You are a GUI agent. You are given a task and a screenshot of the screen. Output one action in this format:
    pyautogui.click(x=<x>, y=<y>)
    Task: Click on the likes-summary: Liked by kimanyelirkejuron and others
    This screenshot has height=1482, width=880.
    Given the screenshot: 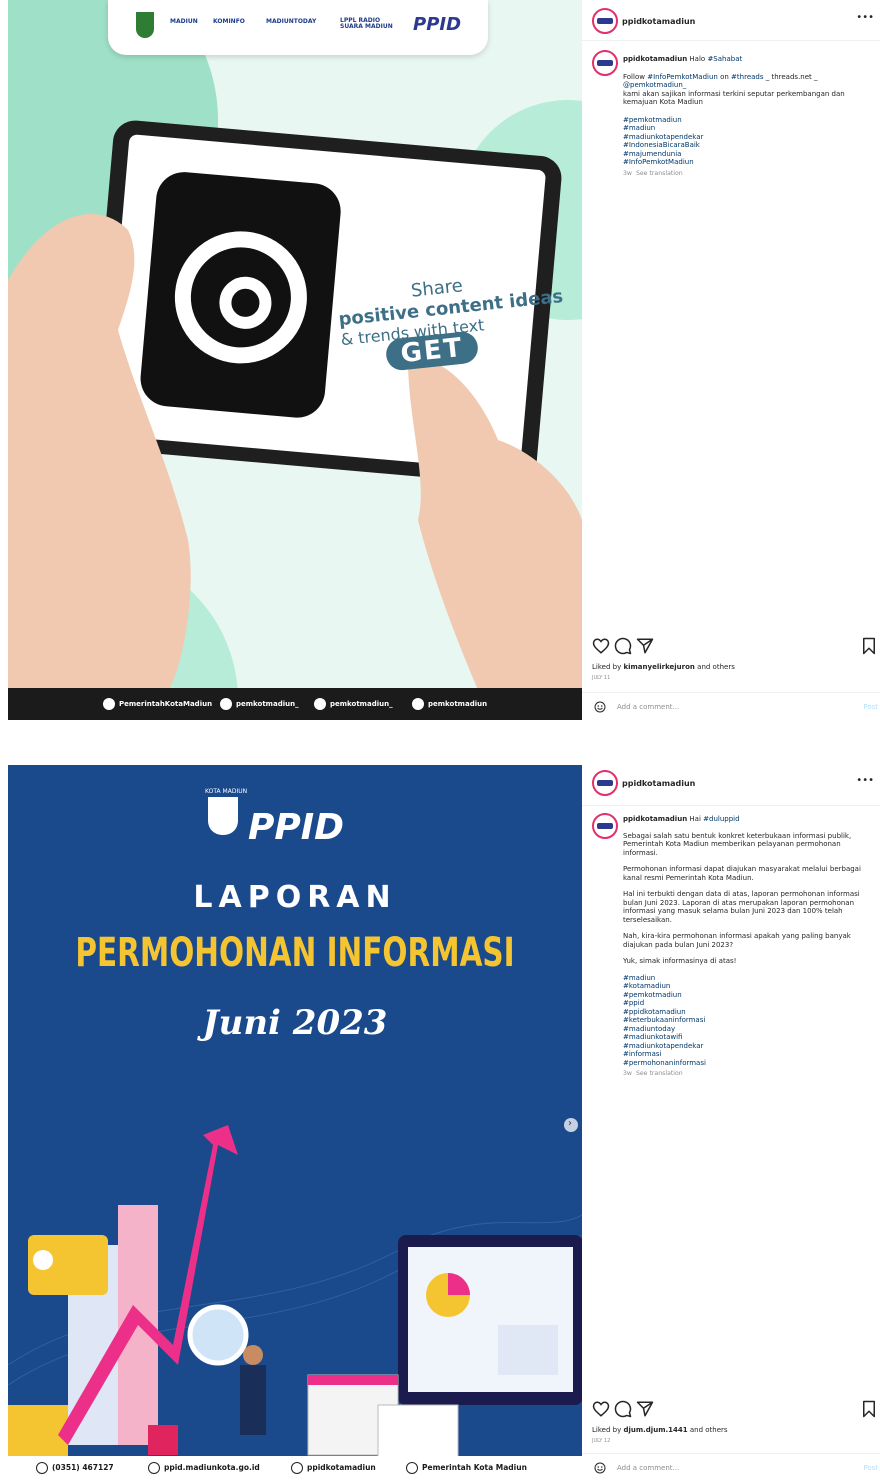 What is the action you would take?
    pyautogui.click(x=663, y=667)
    